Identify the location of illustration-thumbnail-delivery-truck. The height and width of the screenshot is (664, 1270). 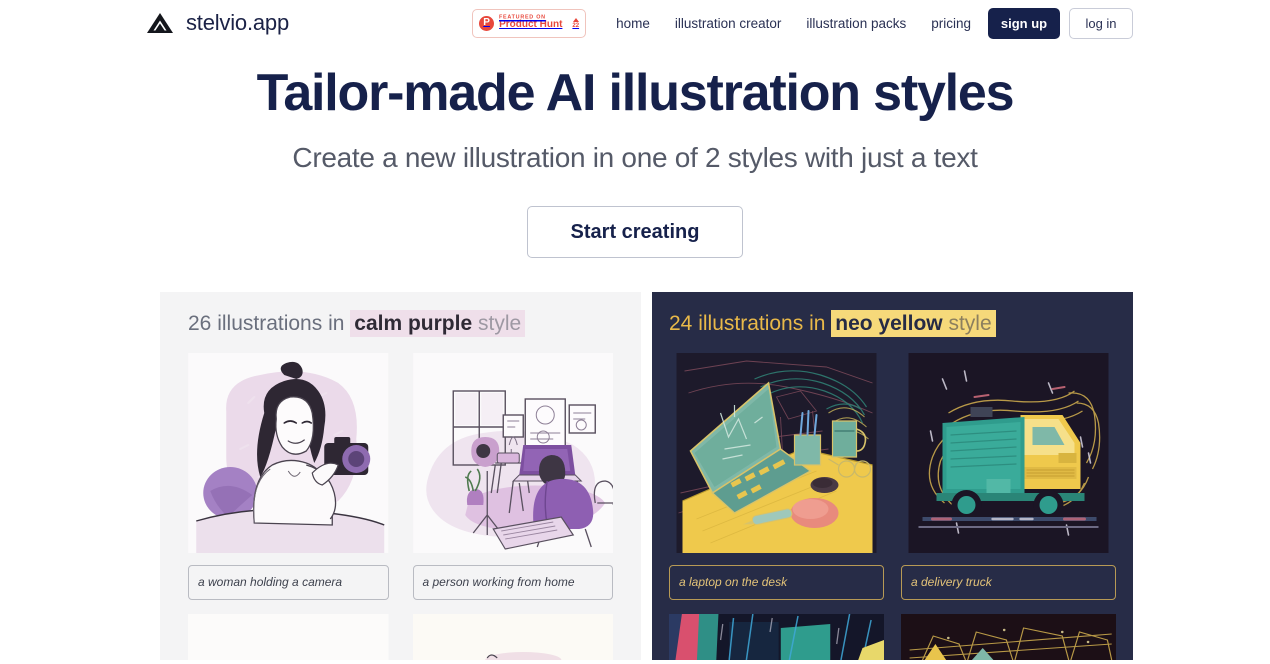
(1008, 452).